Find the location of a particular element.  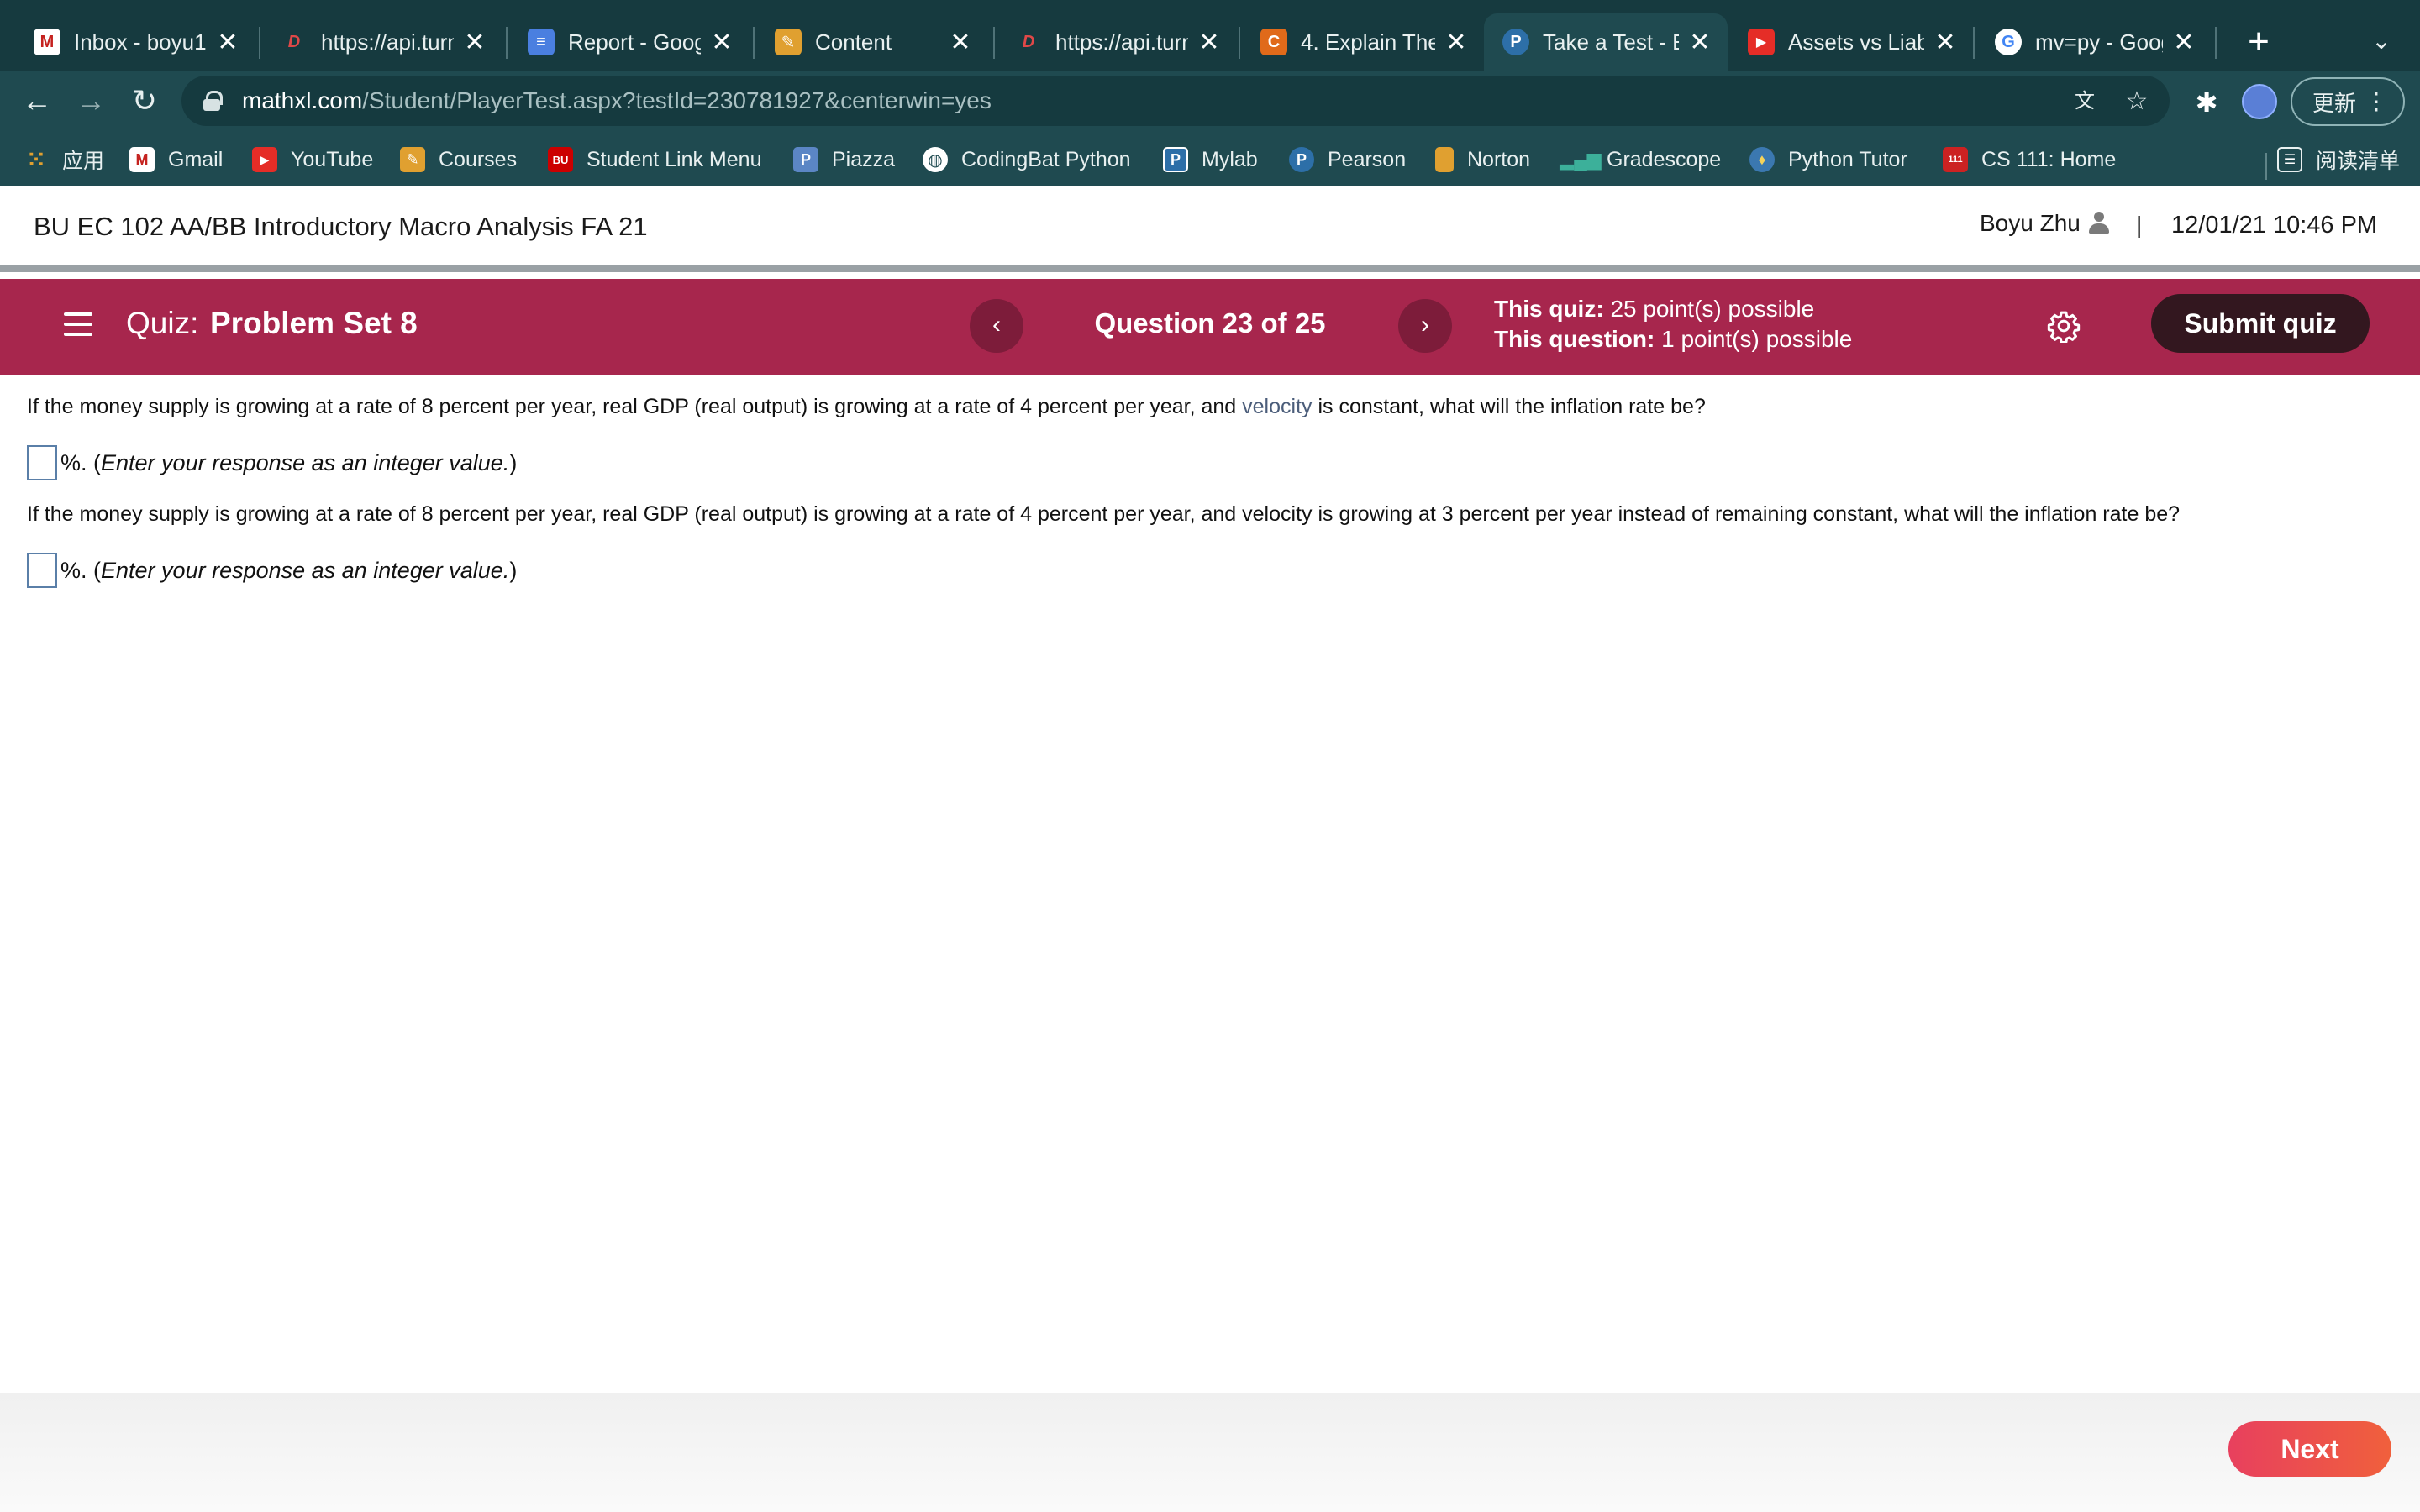

bookmark-apps: ⁙ 应用 is located at coordinates (64, 159).